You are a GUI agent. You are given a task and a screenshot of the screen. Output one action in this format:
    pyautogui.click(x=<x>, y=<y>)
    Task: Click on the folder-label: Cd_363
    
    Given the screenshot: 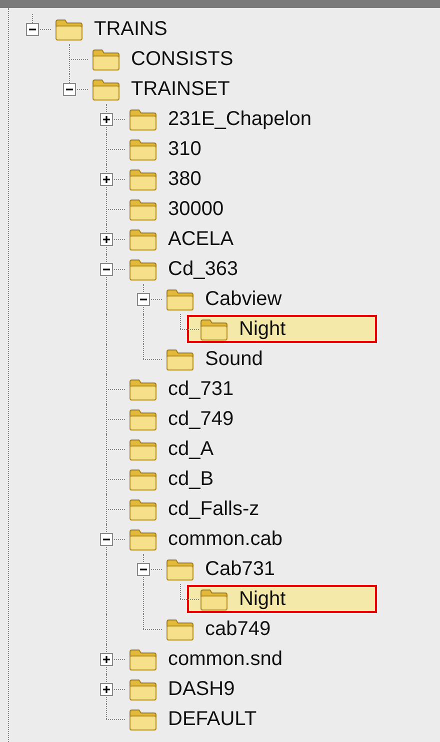 What is the action you would take?
    pyautogui.click(x=203, y=269)
    